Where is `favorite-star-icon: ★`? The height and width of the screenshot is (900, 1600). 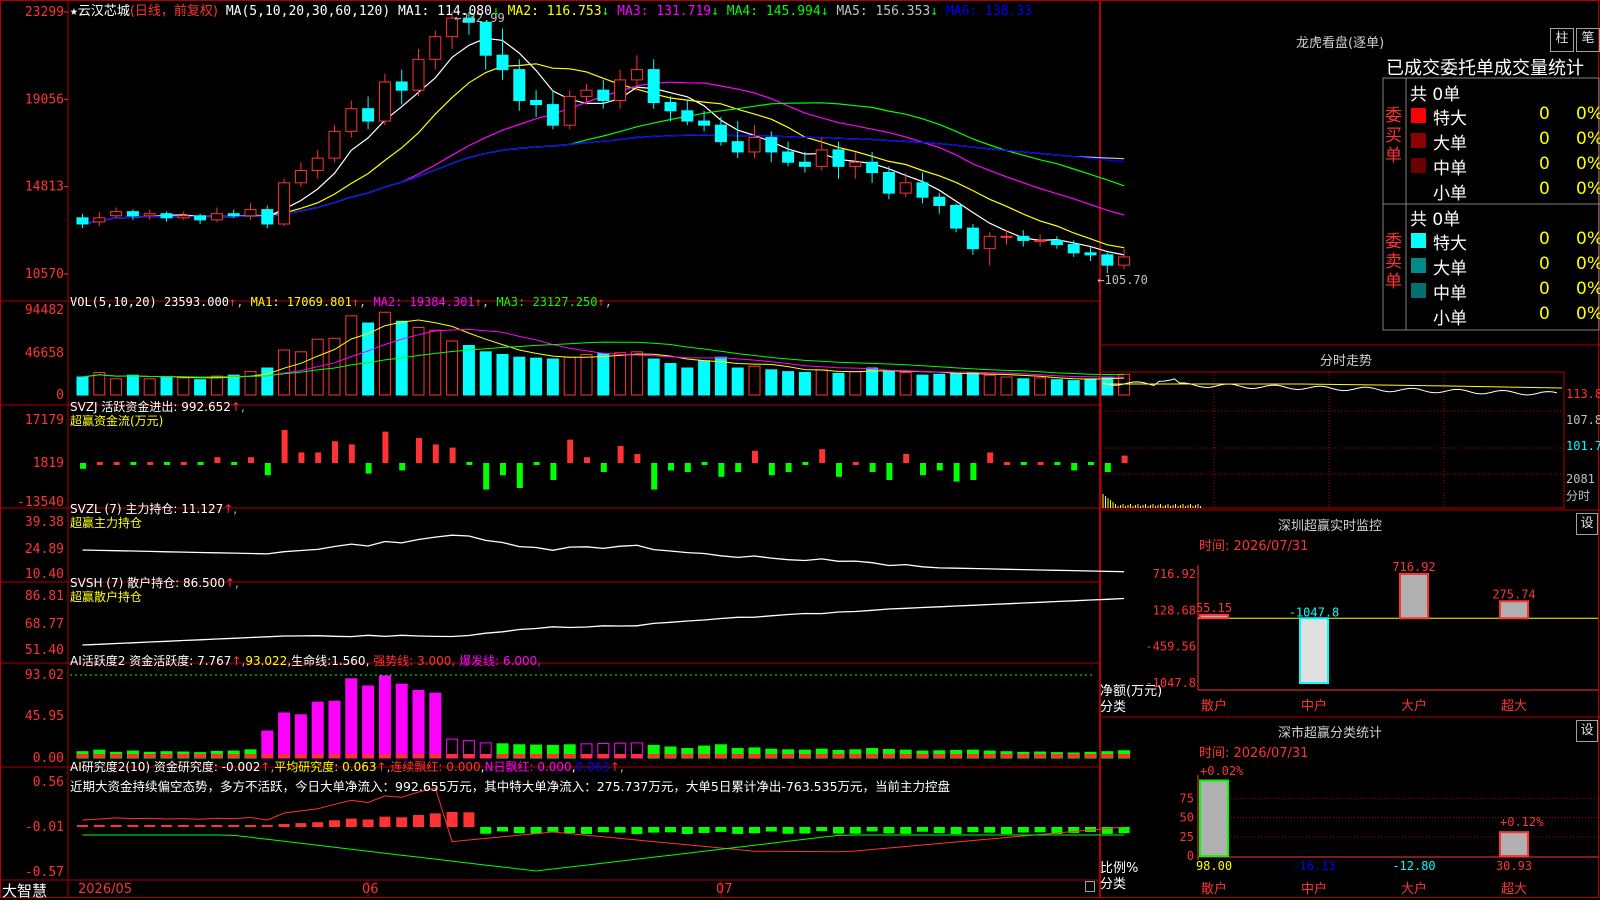
favorite-star-icon: ★ is located at coordinates (74, 11).